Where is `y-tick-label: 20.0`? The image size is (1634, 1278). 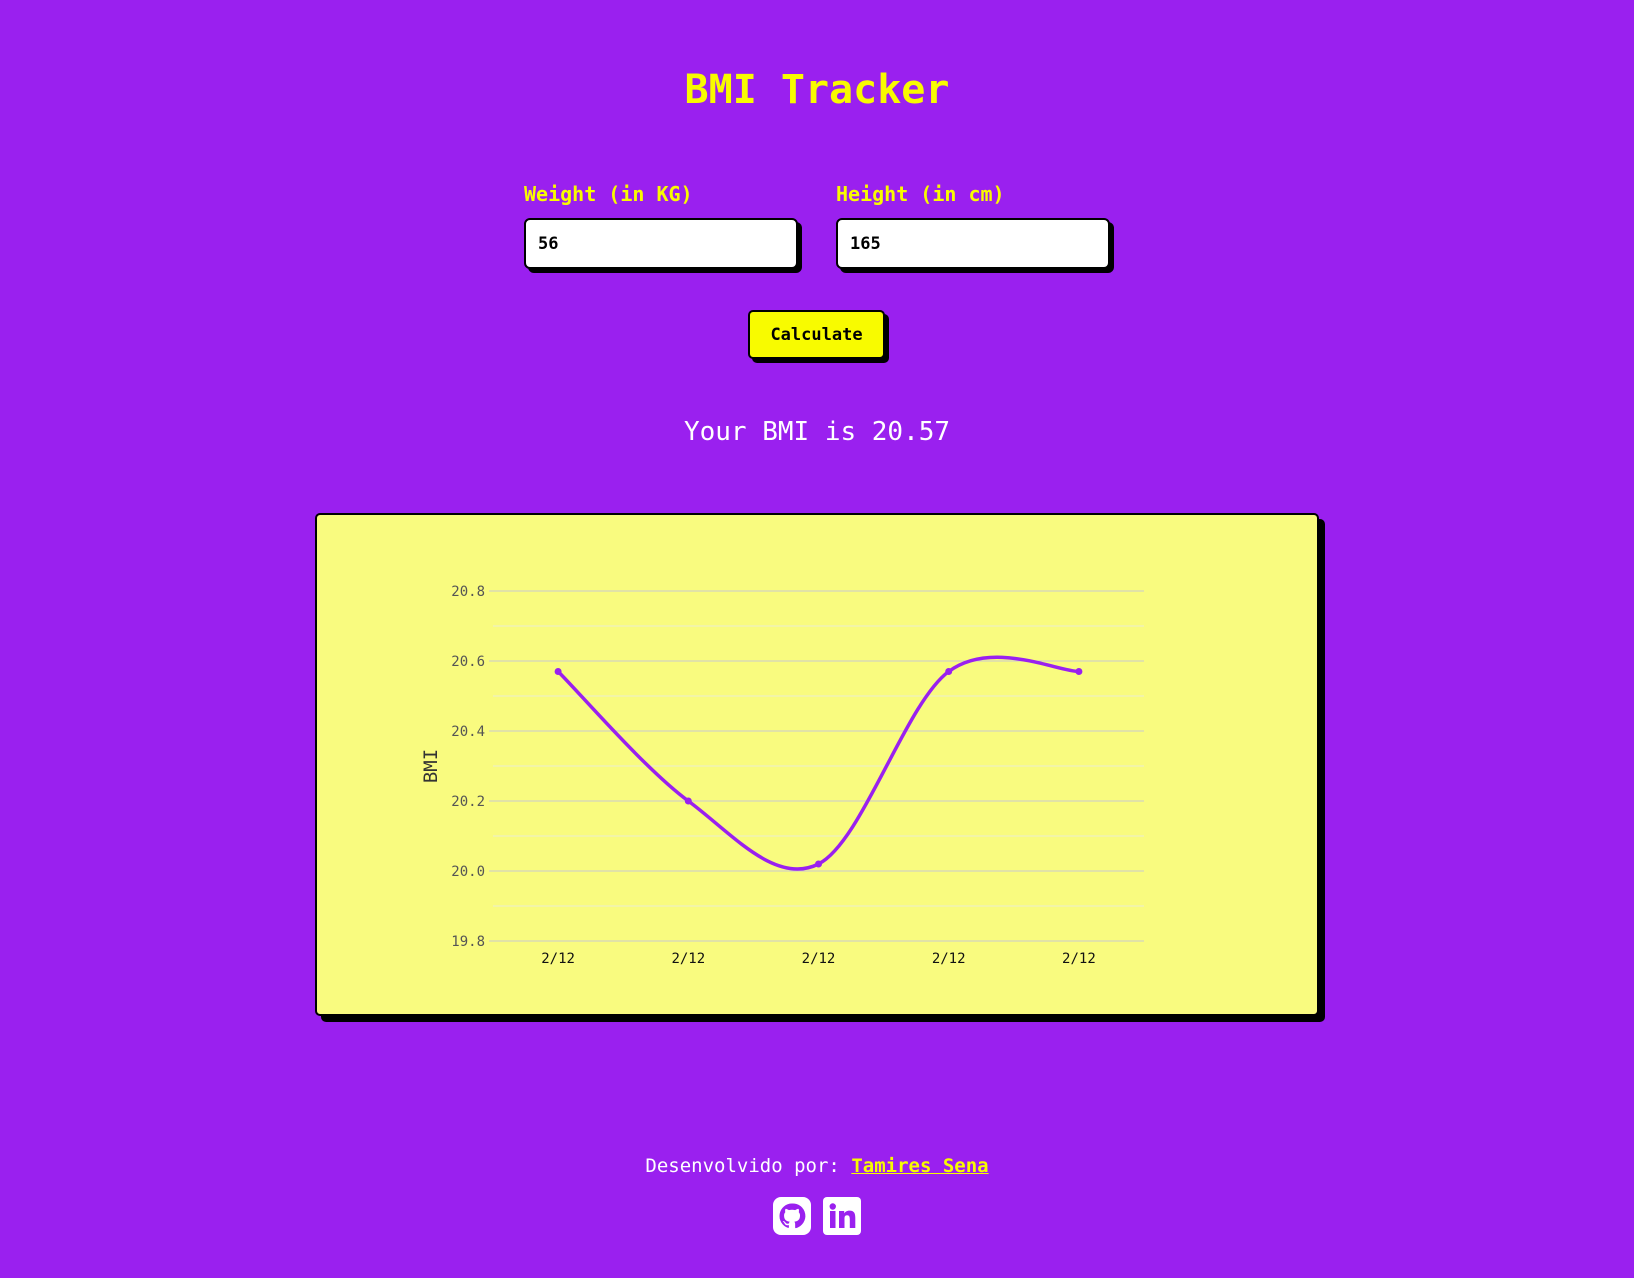
y-tick-label: 20.0 is located at coordinates (468, 872).